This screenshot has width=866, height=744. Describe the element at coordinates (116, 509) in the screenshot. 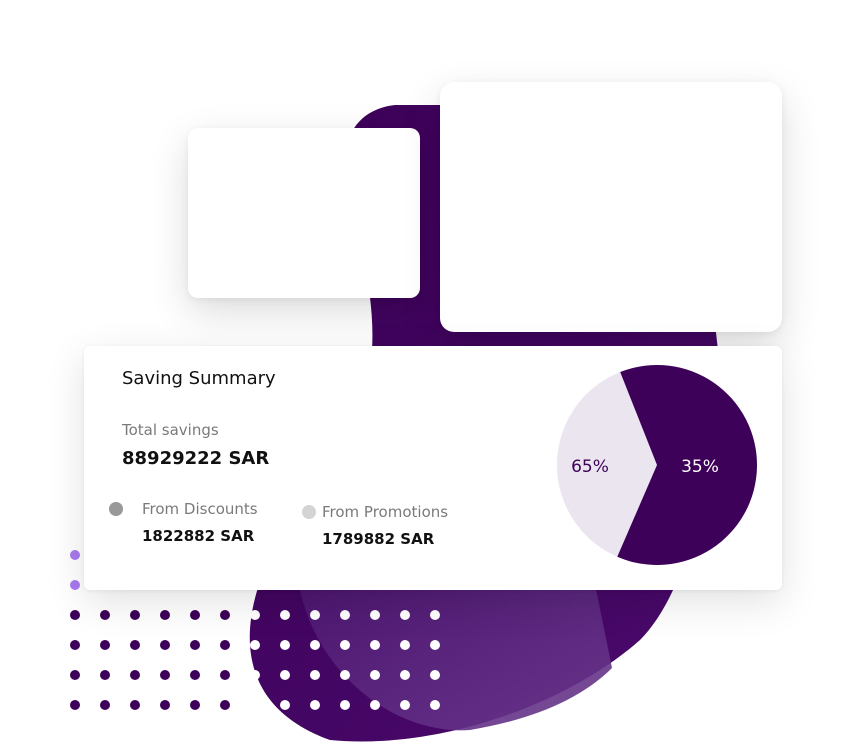

I see `discounts-legend-dot` at that location.